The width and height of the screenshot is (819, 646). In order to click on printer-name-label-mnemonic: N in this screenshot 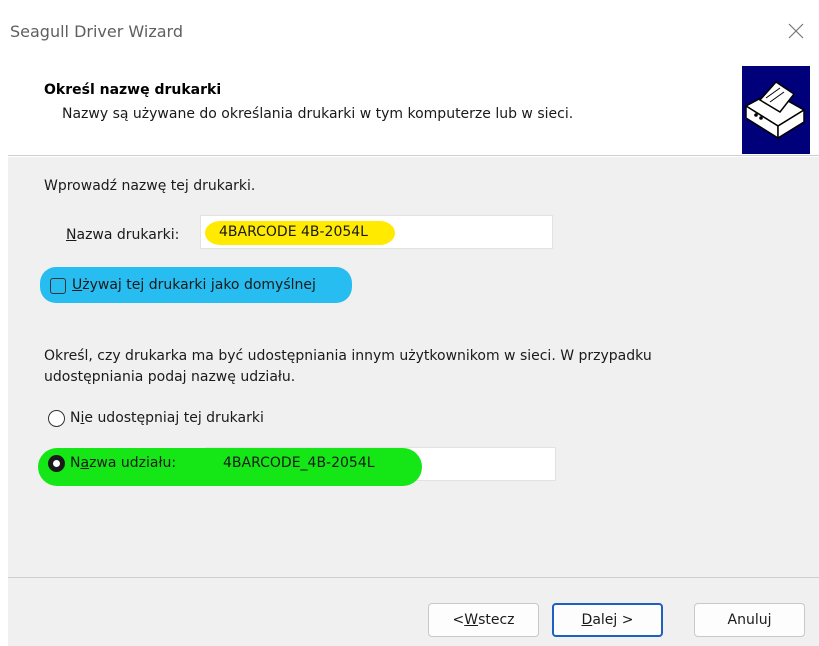, I will do `click(71, 235)`.